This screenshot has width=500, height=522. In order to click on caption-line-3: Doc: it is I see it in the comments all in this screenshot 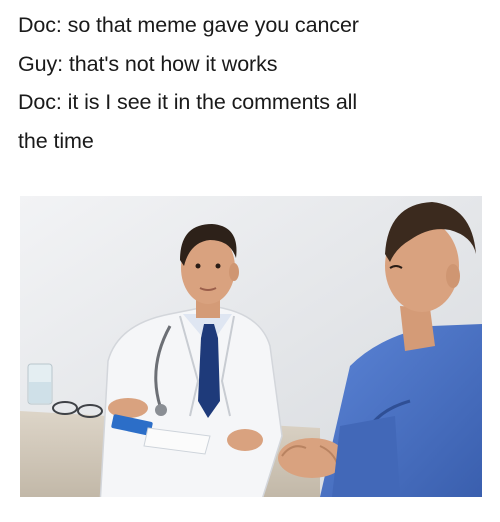, I will do `click(188, 102)`.